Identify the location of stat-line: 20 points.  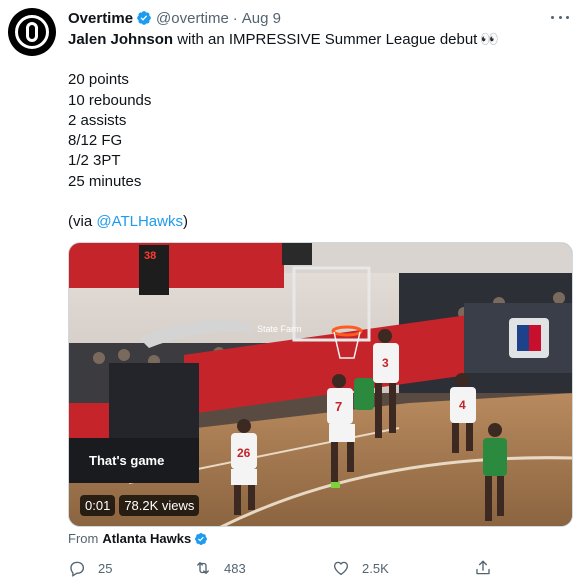
(98, 80).